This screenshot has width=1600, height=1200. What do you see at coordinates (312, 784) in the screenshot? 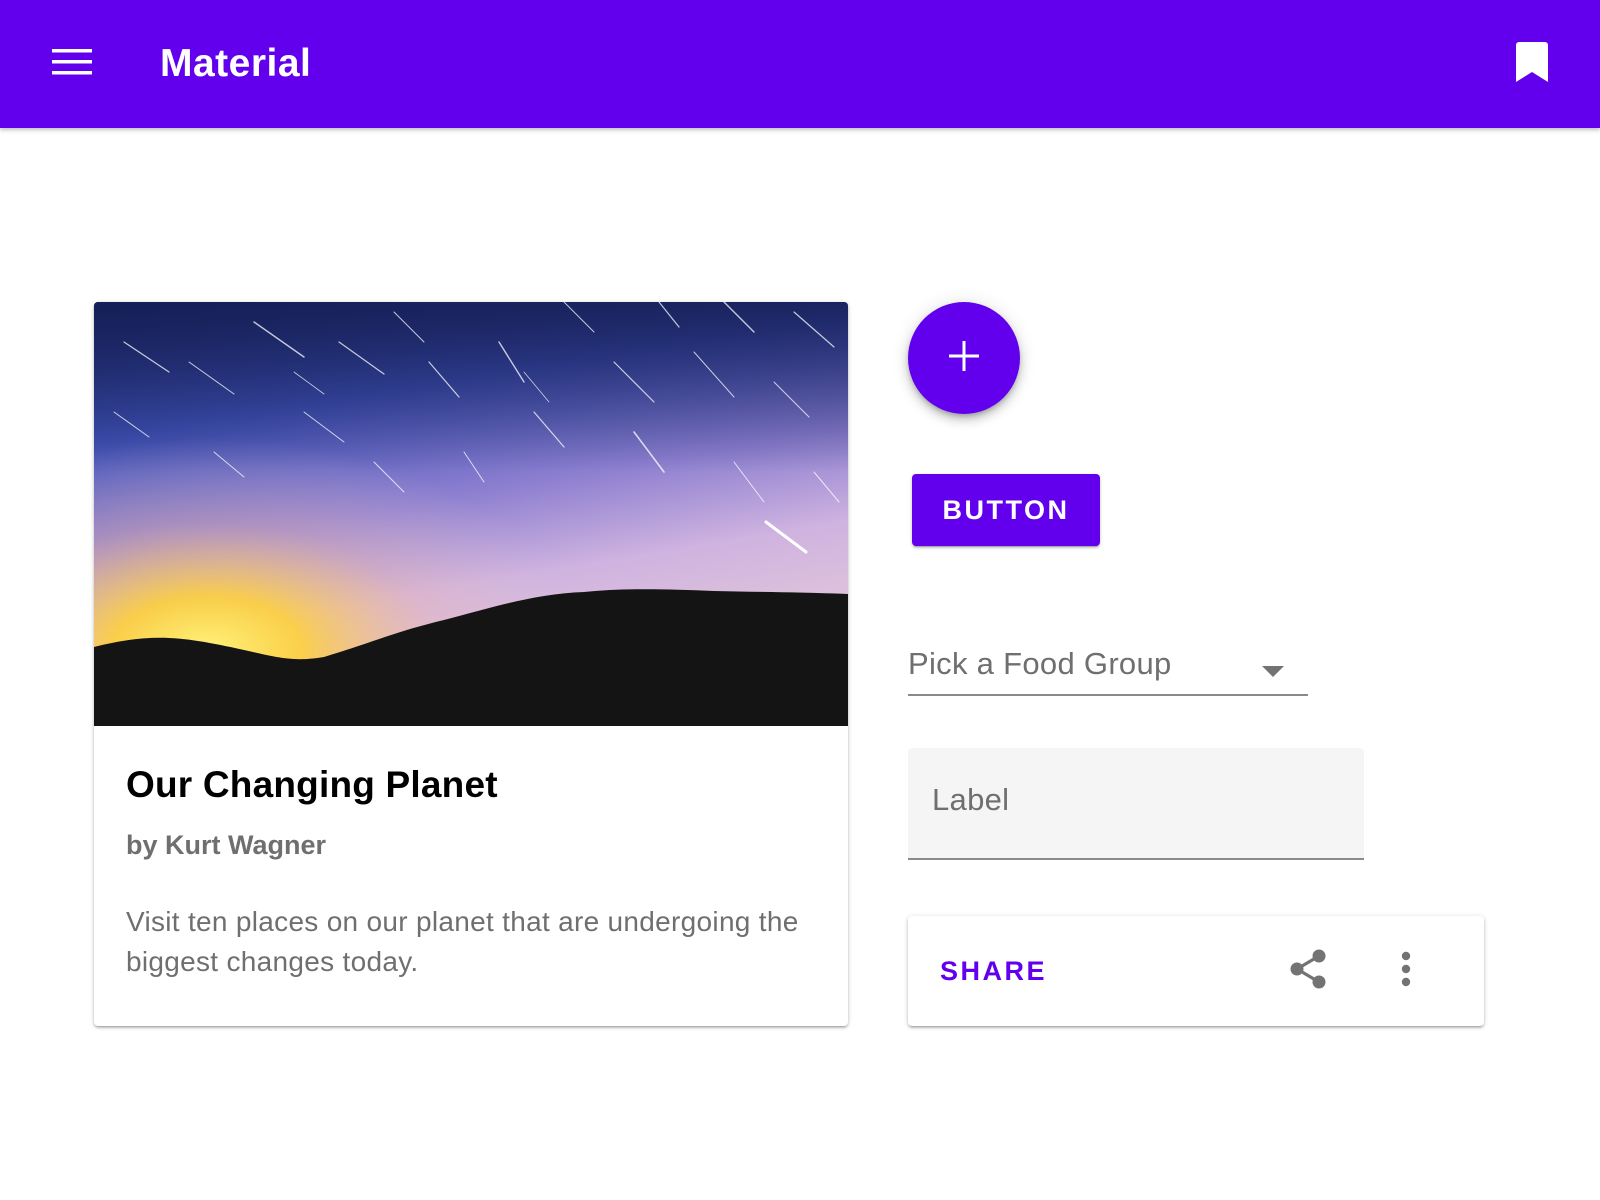
I see `card-title: Our Changing Planet` at bounding box center [312, 784].